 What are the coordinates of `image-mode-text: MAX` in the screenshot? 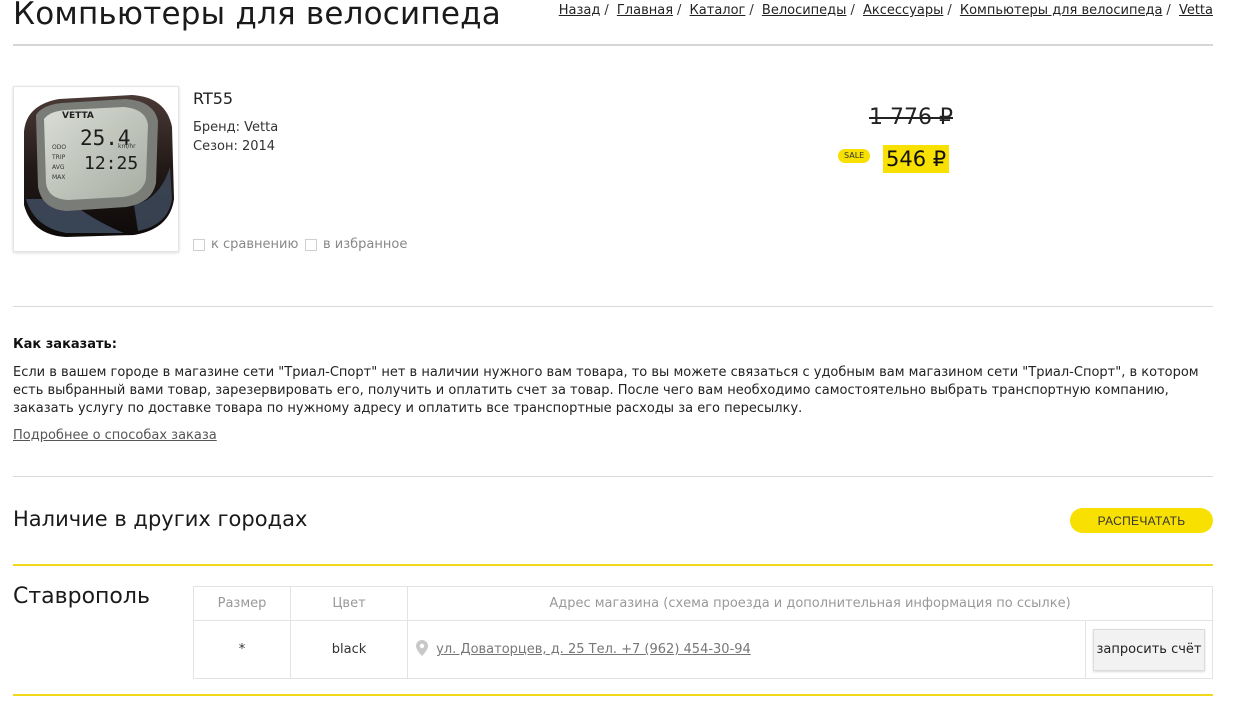 It's located at (58, 177).